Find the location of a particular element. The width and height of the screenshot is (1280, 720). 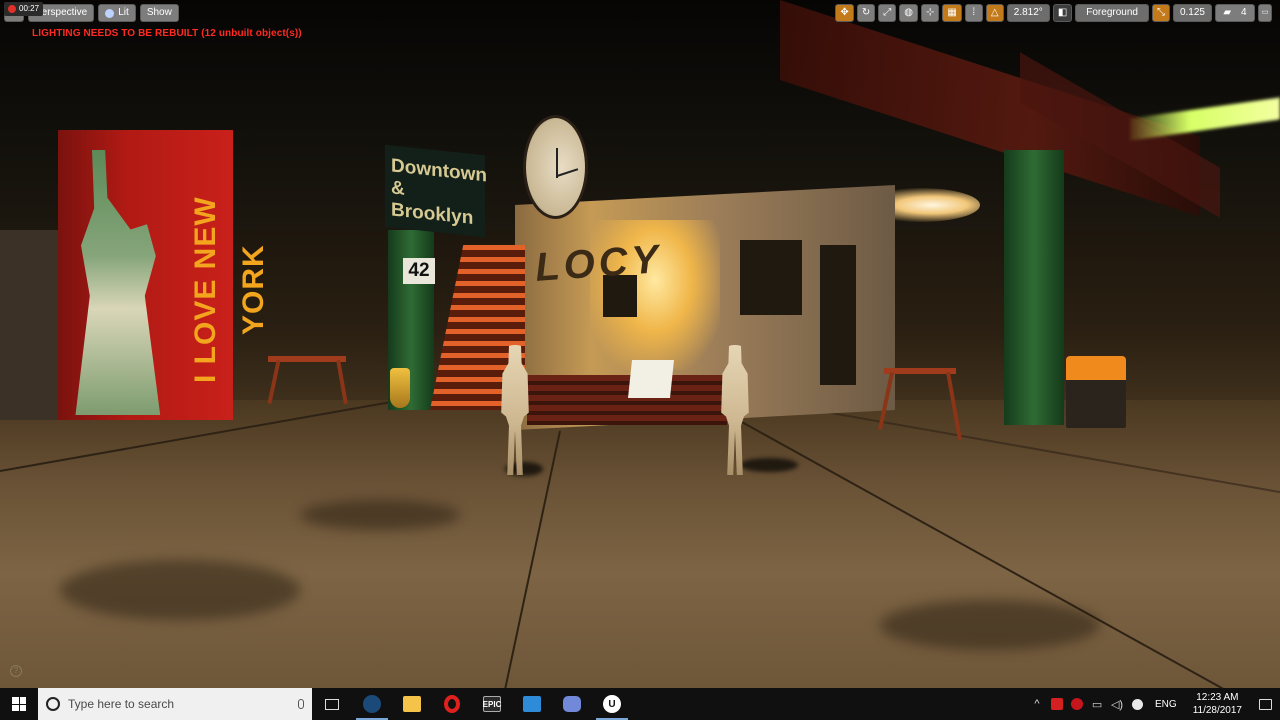

taskbar-app-opera is located at coordinates (452, 704).